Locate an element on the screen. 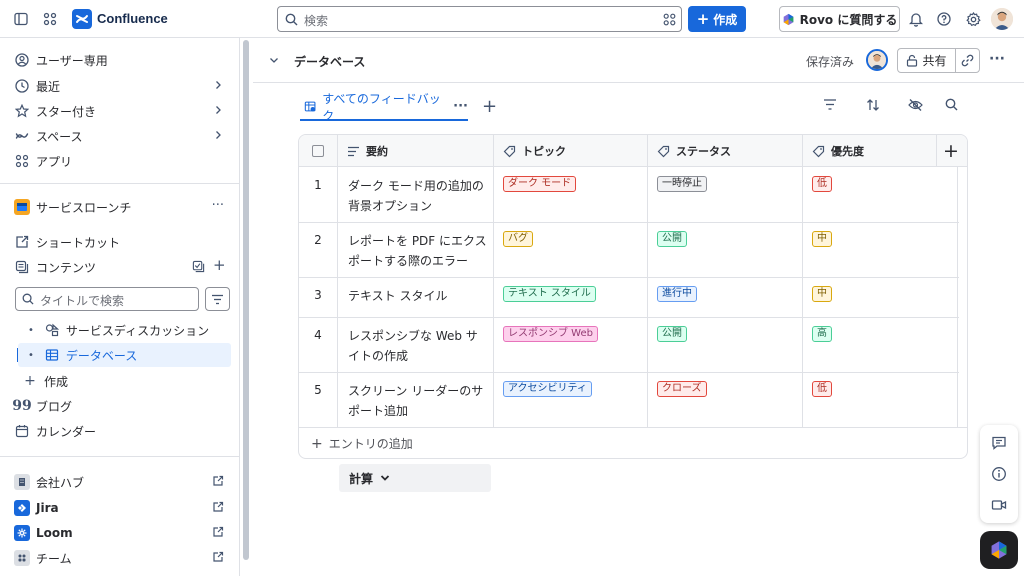 The image size is (1024, 576). sidebar-toggle-icon is located at coordinates (21, 19).